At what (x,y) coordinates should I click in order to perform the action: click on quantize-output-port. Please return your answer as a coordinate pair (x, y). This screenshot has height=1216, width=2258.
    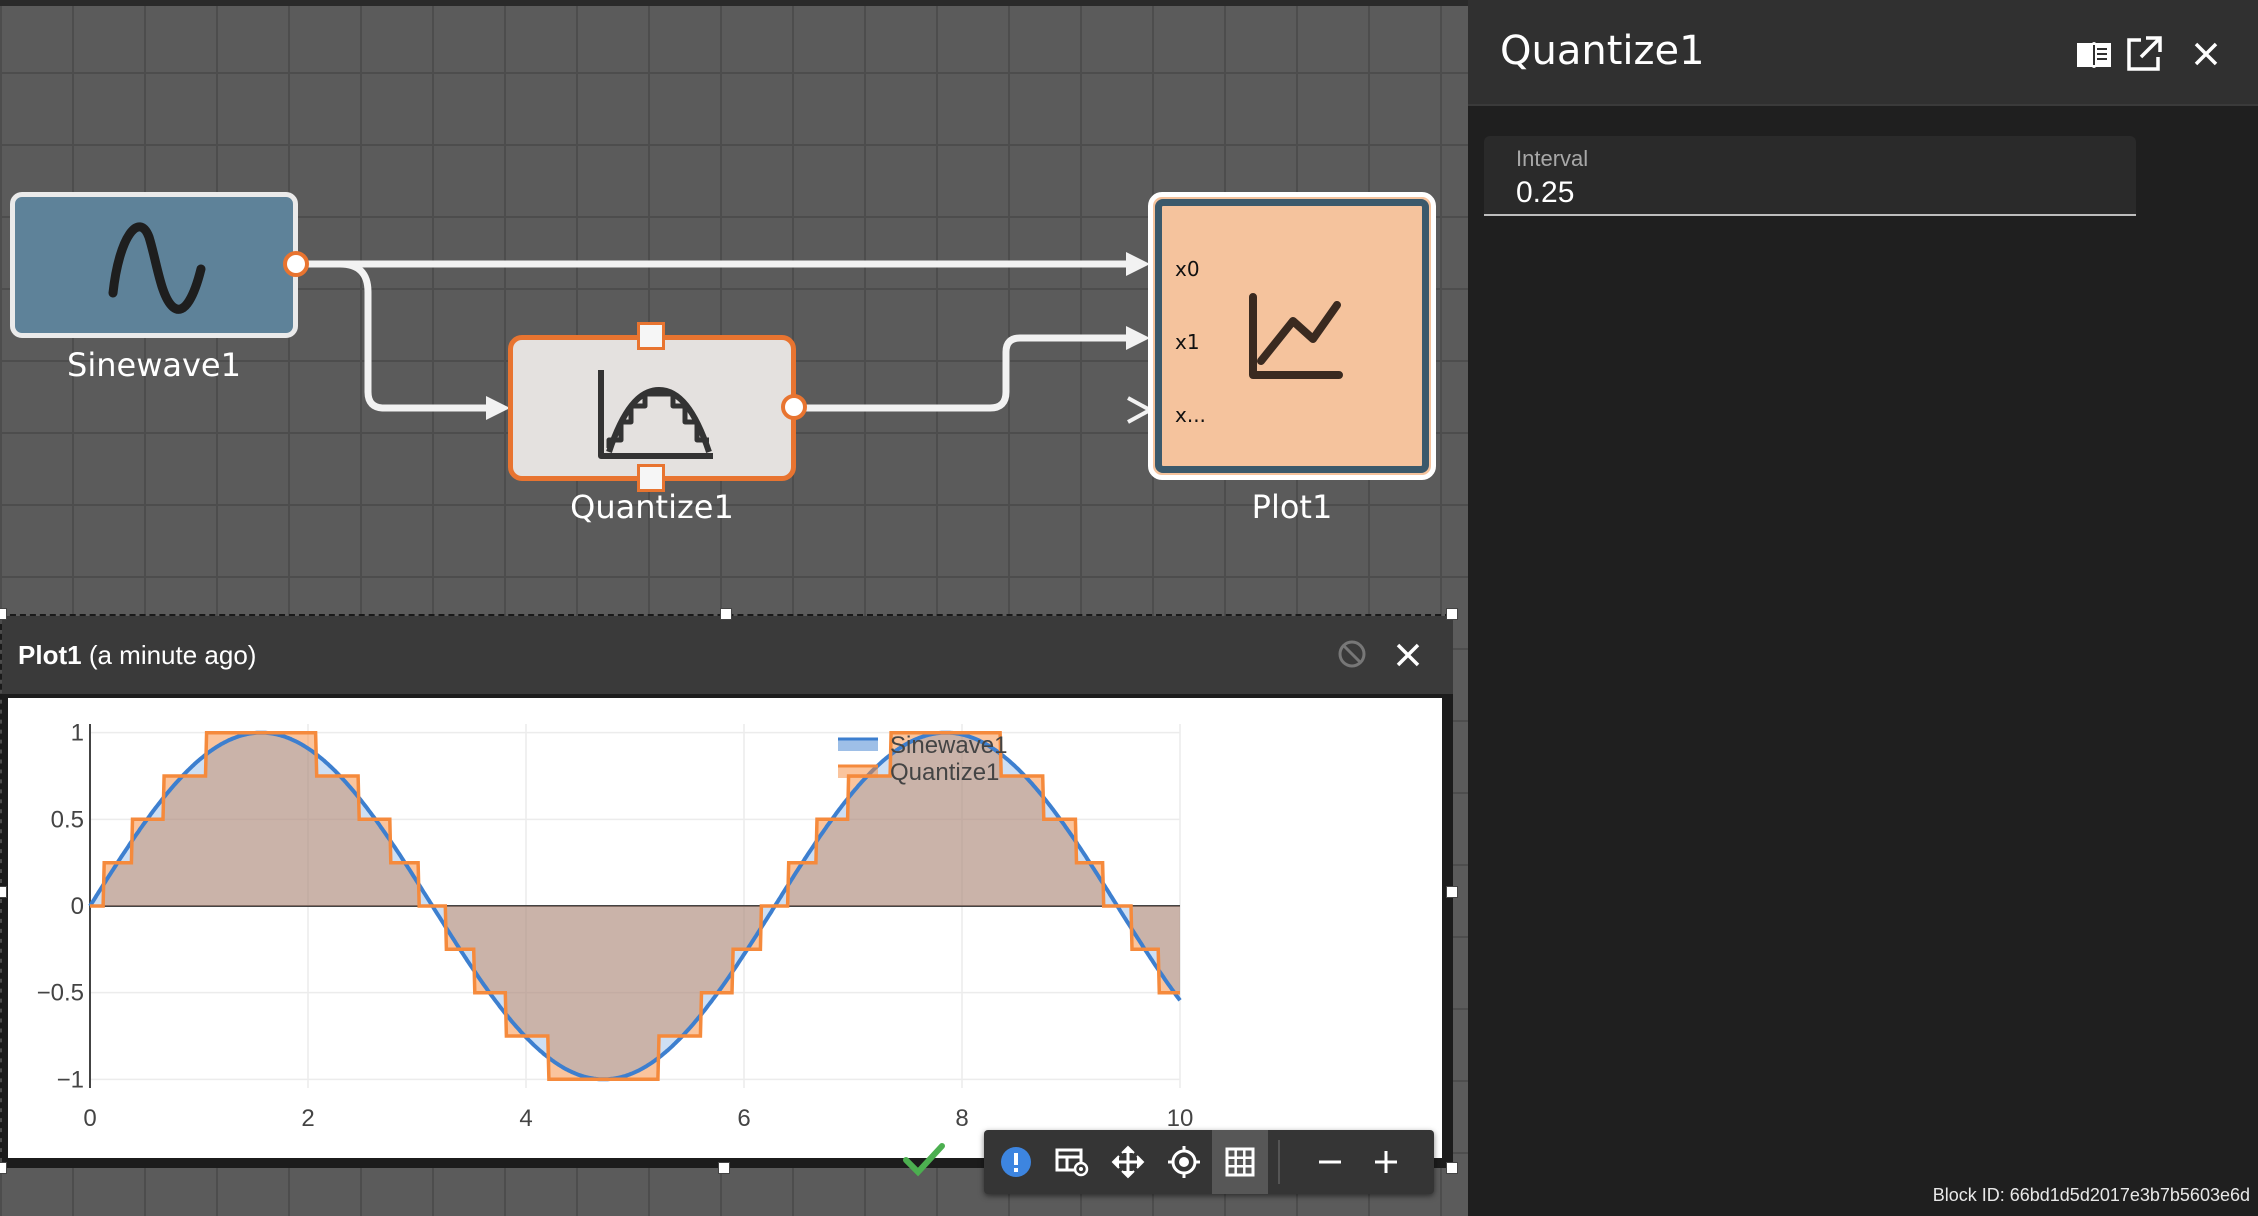
    Looking at the image, I should click on (794, 407).